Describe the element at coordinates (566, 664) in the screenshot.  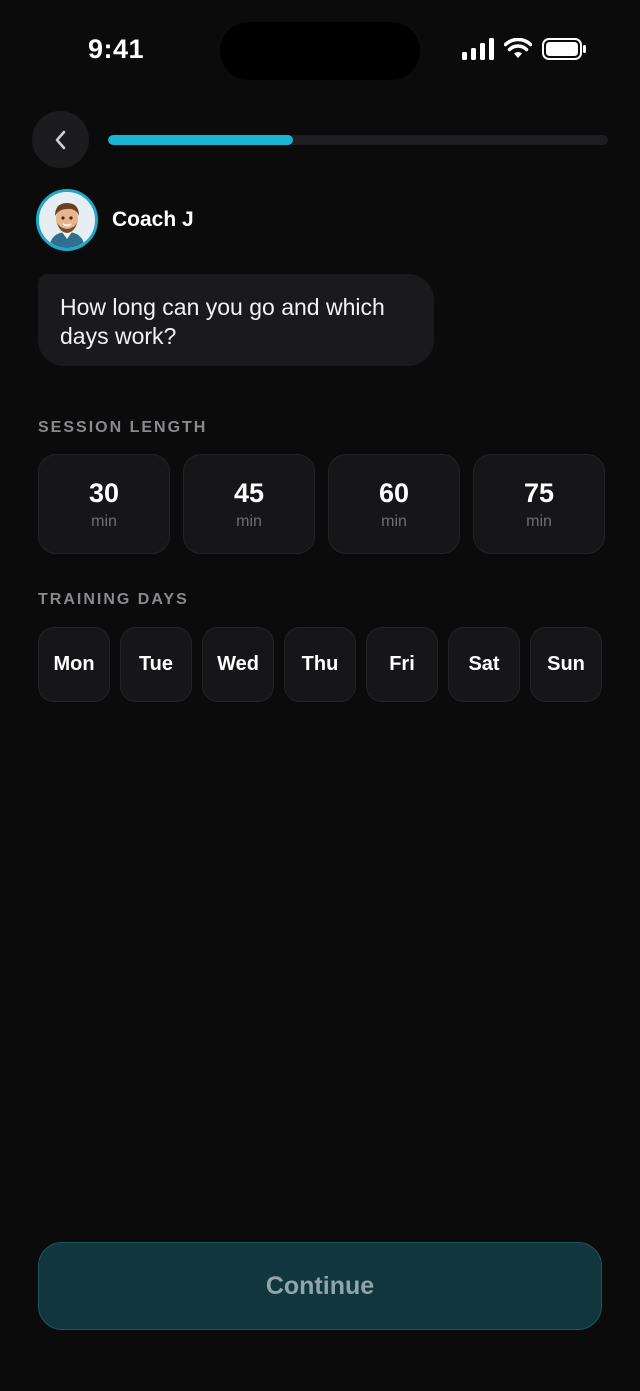
I see `day-chip-sun: Sun` at that location.